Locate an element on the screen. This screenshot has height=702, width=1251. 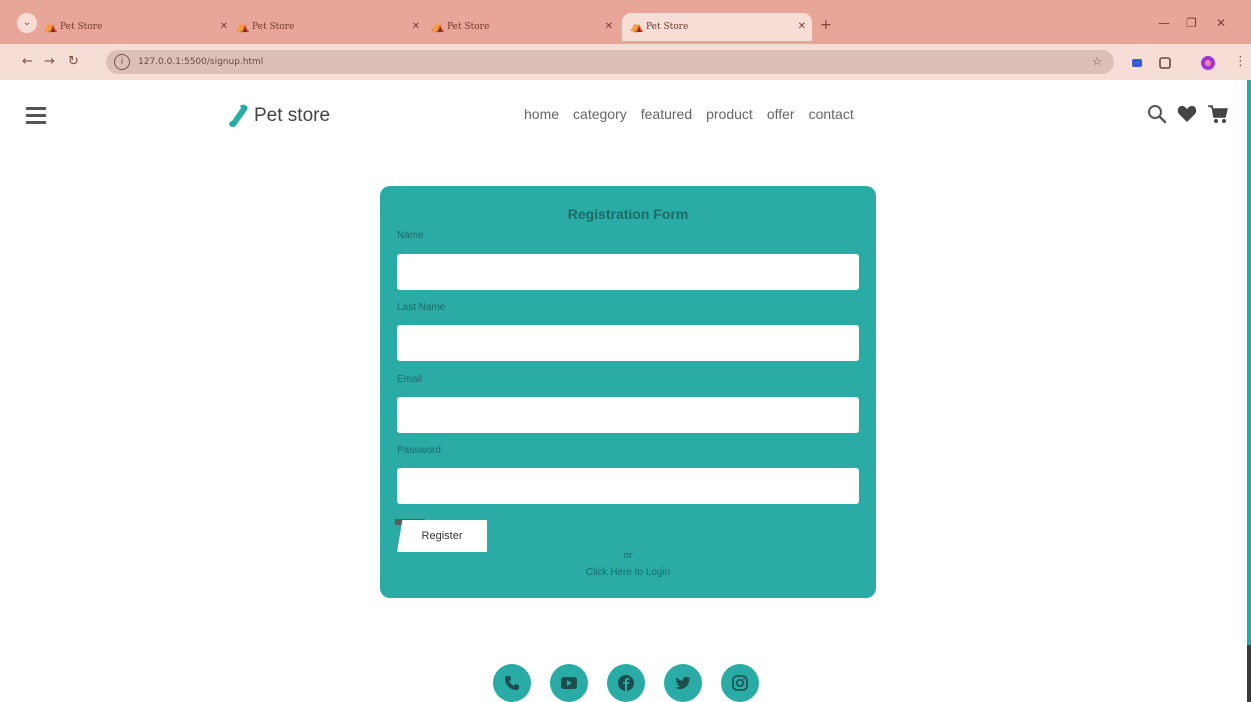
header-icons is located at coordinates (1183, 114).